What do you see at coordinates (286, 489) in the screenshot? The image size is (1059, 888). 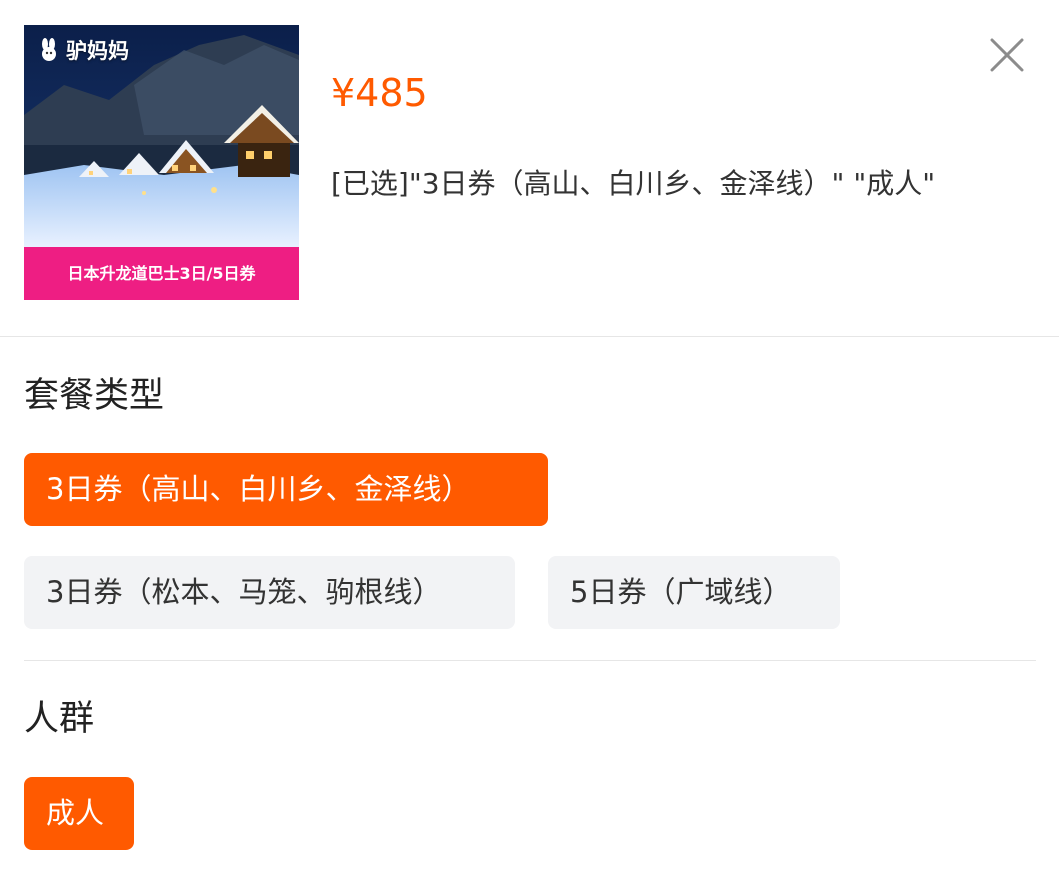 I see `package-option-takayama: 3日券（高山、白川乡、金泽线）` at bounding box center [286, 489].